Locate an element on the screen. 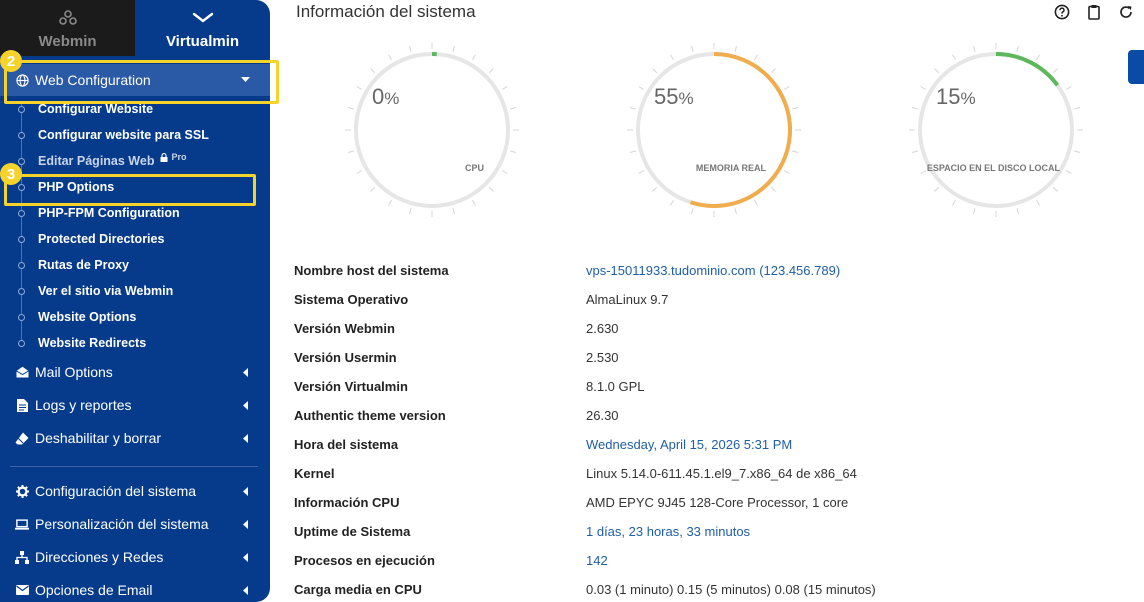 The width and height of the screenshot is (1144, 602). menu-direcciones-redes: Direcciones y Redes is located at coordinates (135, 557).